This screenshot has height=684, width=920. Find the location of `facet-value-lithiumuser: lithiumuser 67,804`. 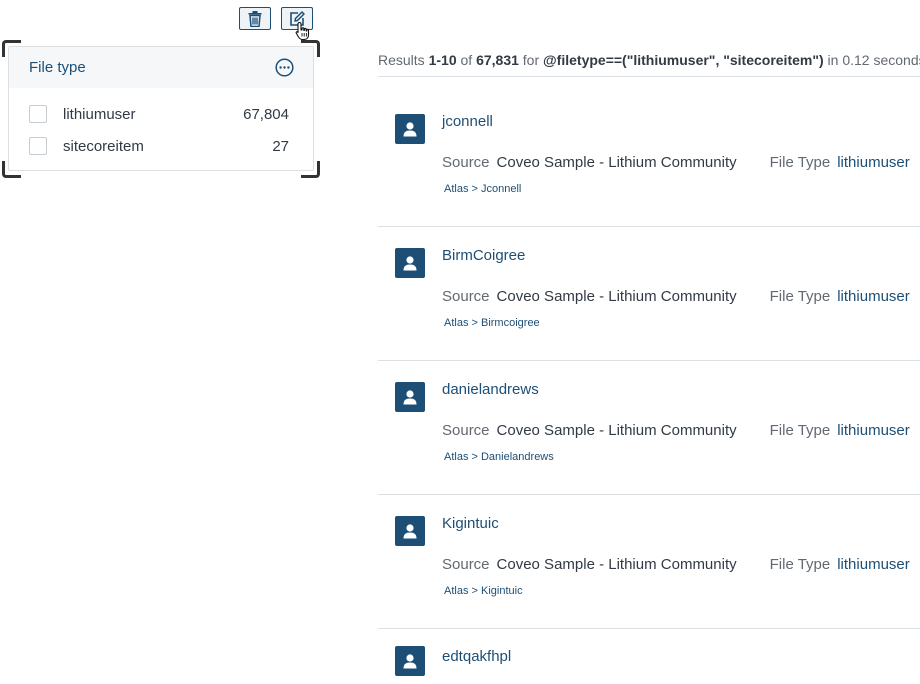

facet-value-lithiumuser: lithiumuser 67,804 is located at coordinates (161, 114).